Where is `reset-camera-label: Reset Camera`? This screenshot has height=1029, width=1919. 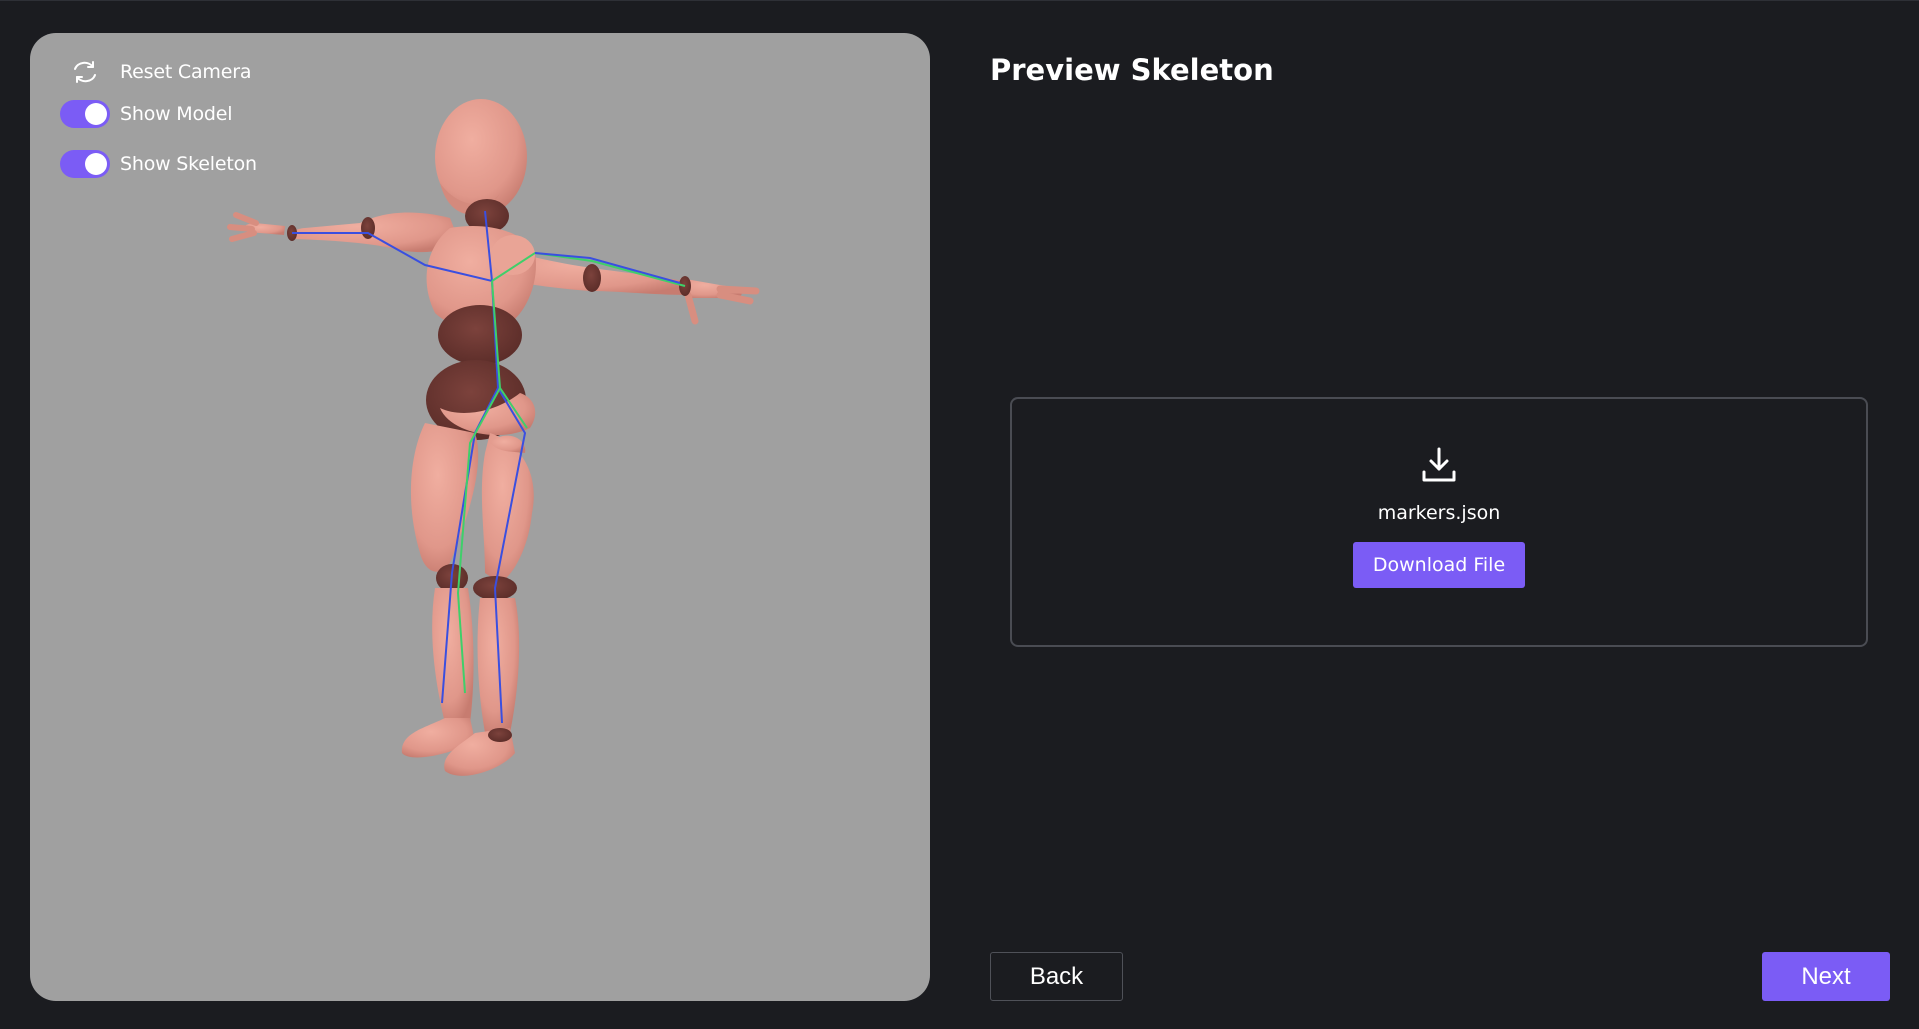 reset-camera-label: Reset Camera is located at coordinates (186, 72).